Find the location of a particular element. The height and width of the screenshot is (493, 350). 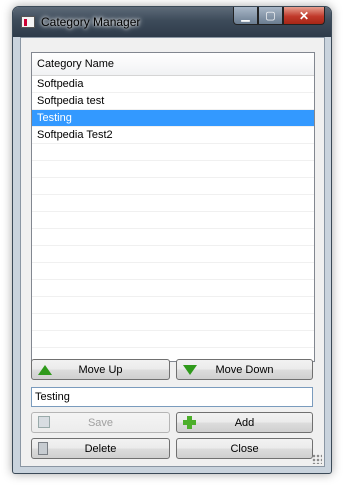

move-down-button: Move Down is located at coordinates (244, 369).